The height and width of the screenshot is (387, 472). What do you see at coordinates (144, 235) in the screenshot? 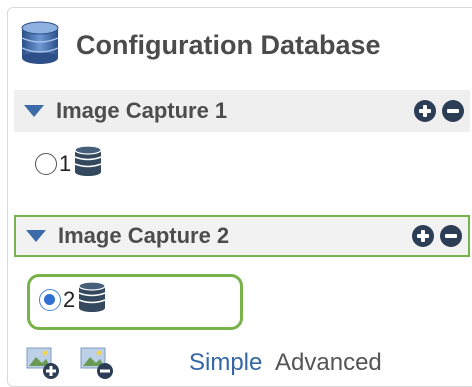
I see `section-label: Image Capture 2` at bounding box center [144, 235].